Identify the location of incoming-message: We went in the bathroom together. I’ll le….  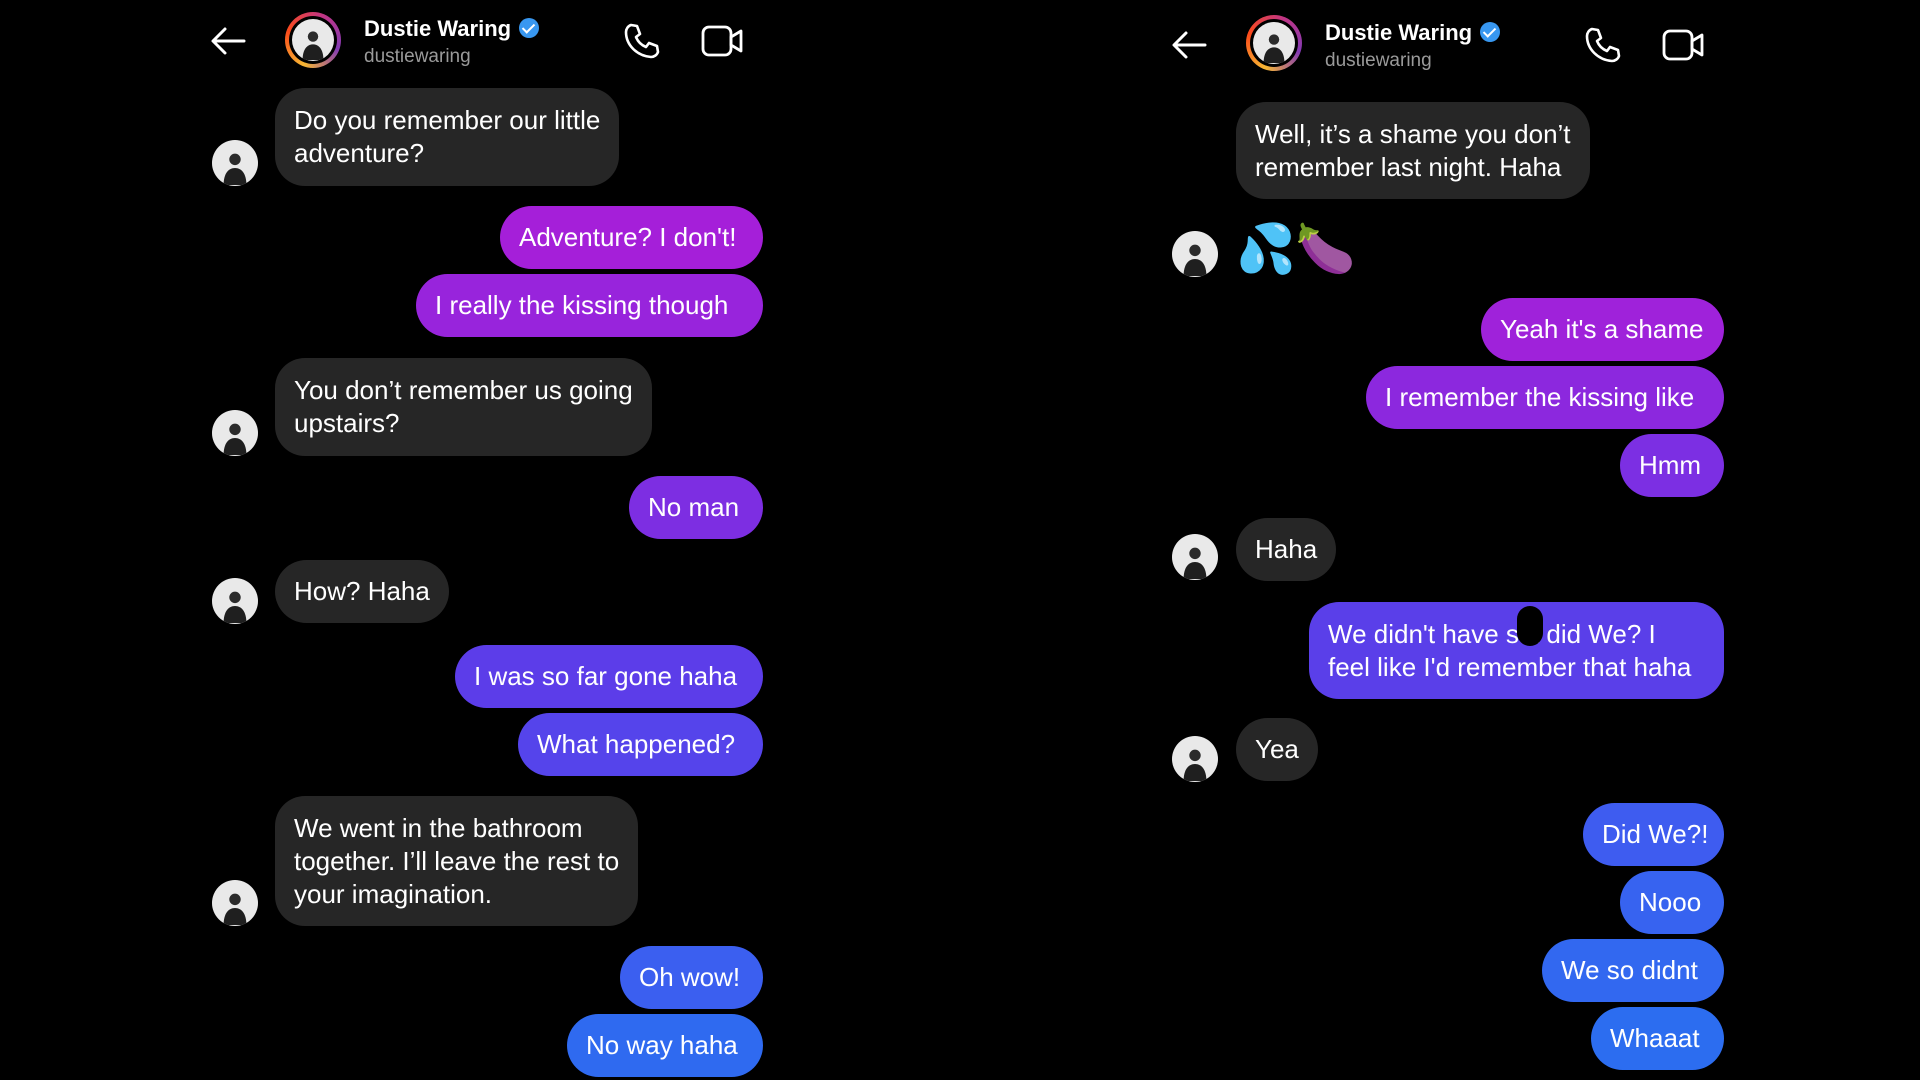
(457, 861).